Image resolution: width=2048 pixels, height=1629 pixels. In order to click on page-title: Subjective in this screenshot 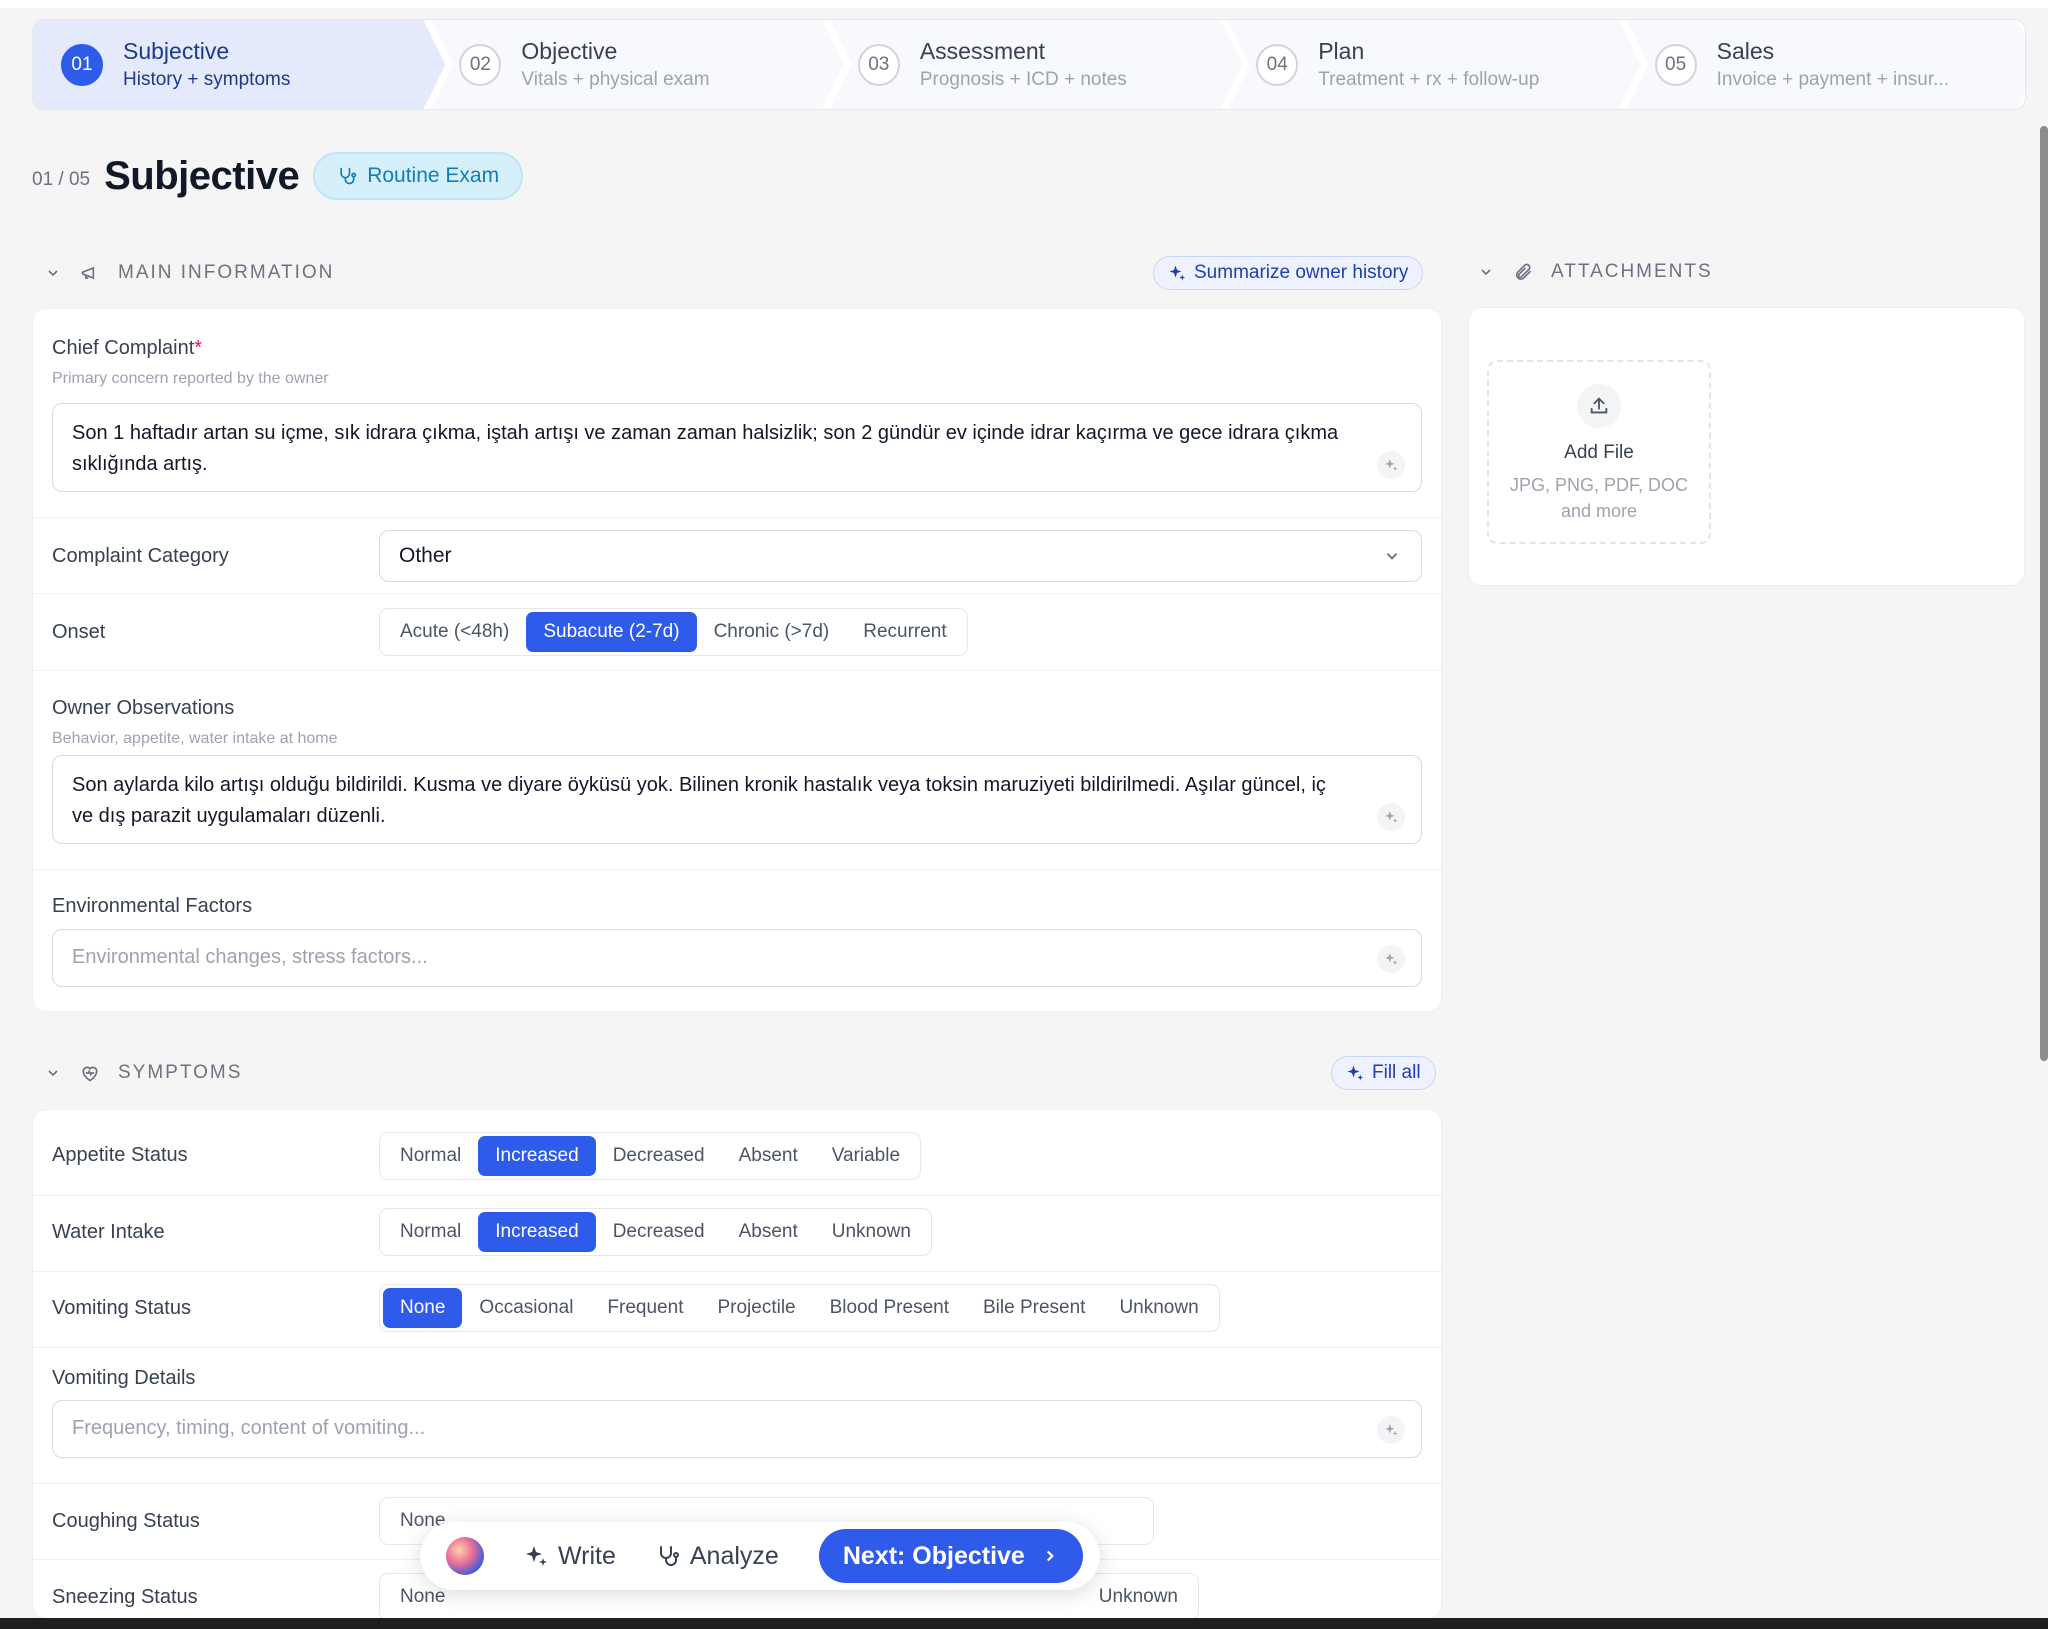, I will do `click(202, 175)`.